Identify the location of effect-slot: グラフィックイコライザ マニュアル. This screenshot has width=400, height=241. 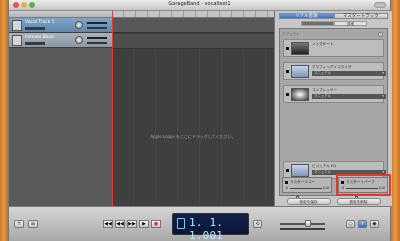
(334, 71).